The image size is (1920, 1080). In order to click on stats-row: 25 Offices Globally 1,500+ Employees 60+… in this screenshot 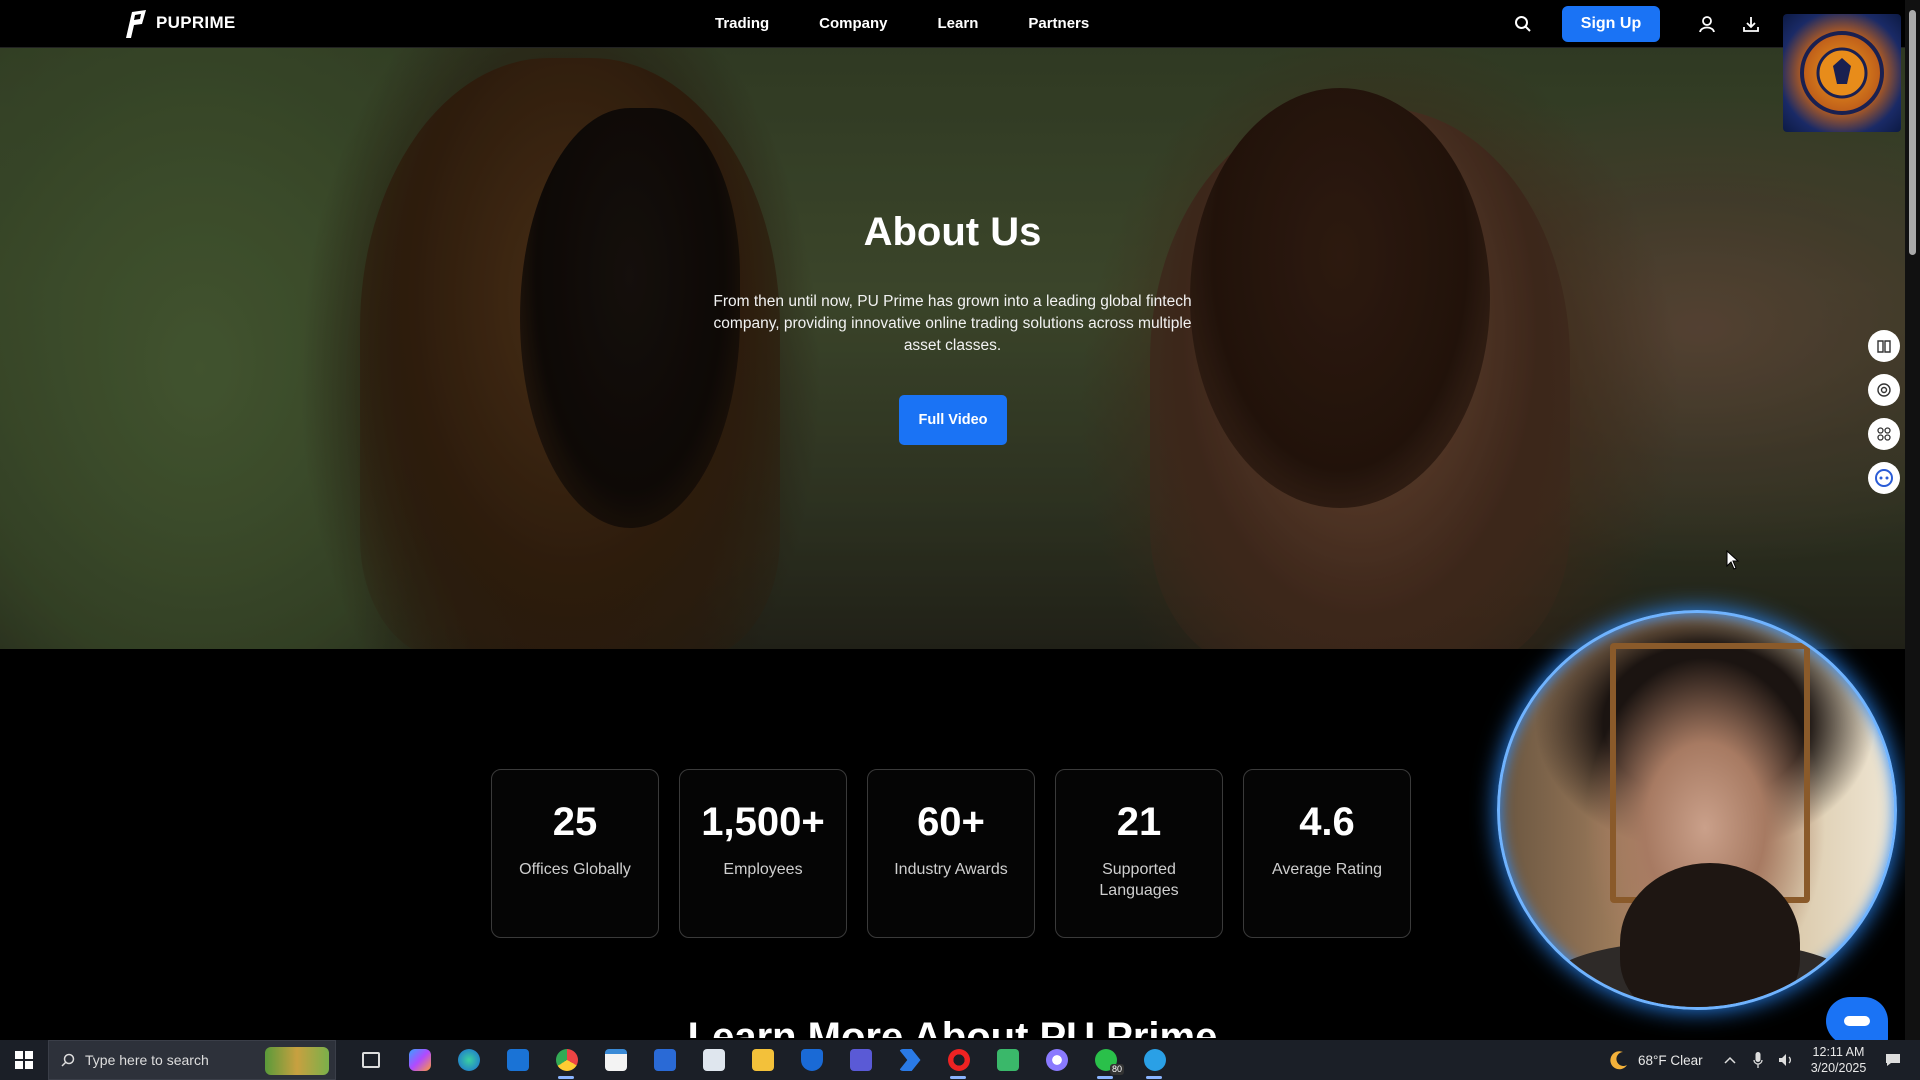, I will do `click(951, 853)`.